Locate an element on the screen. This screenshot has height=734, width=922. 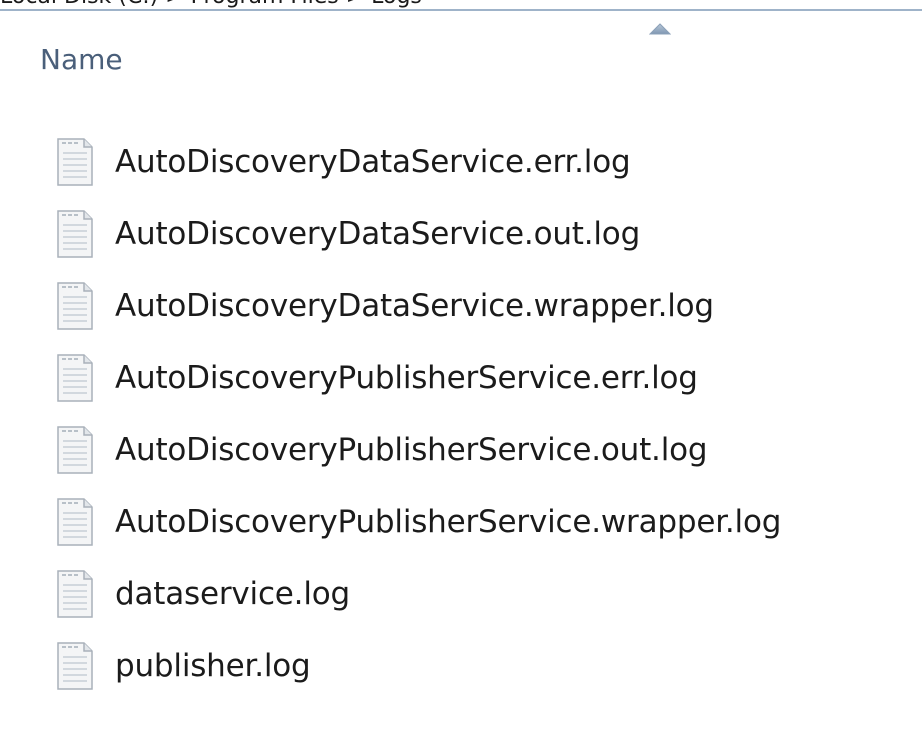
file-name: AutoDiscoveryDataService.out.log is located at coordinates (378, 234).